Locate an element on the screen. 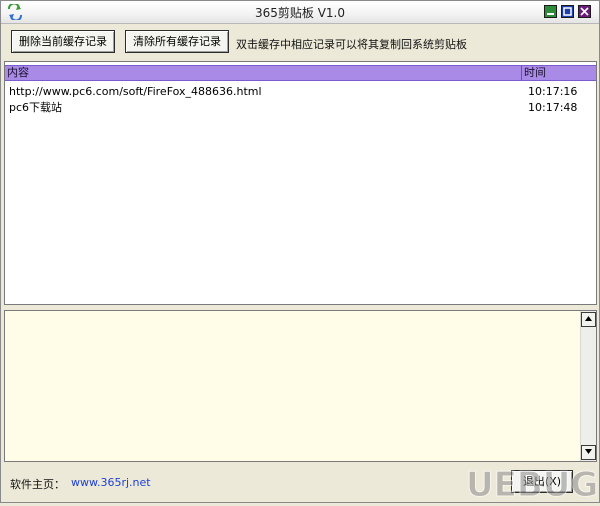 The image size is (600, 506). close-button is located at coordinates (584, 11).